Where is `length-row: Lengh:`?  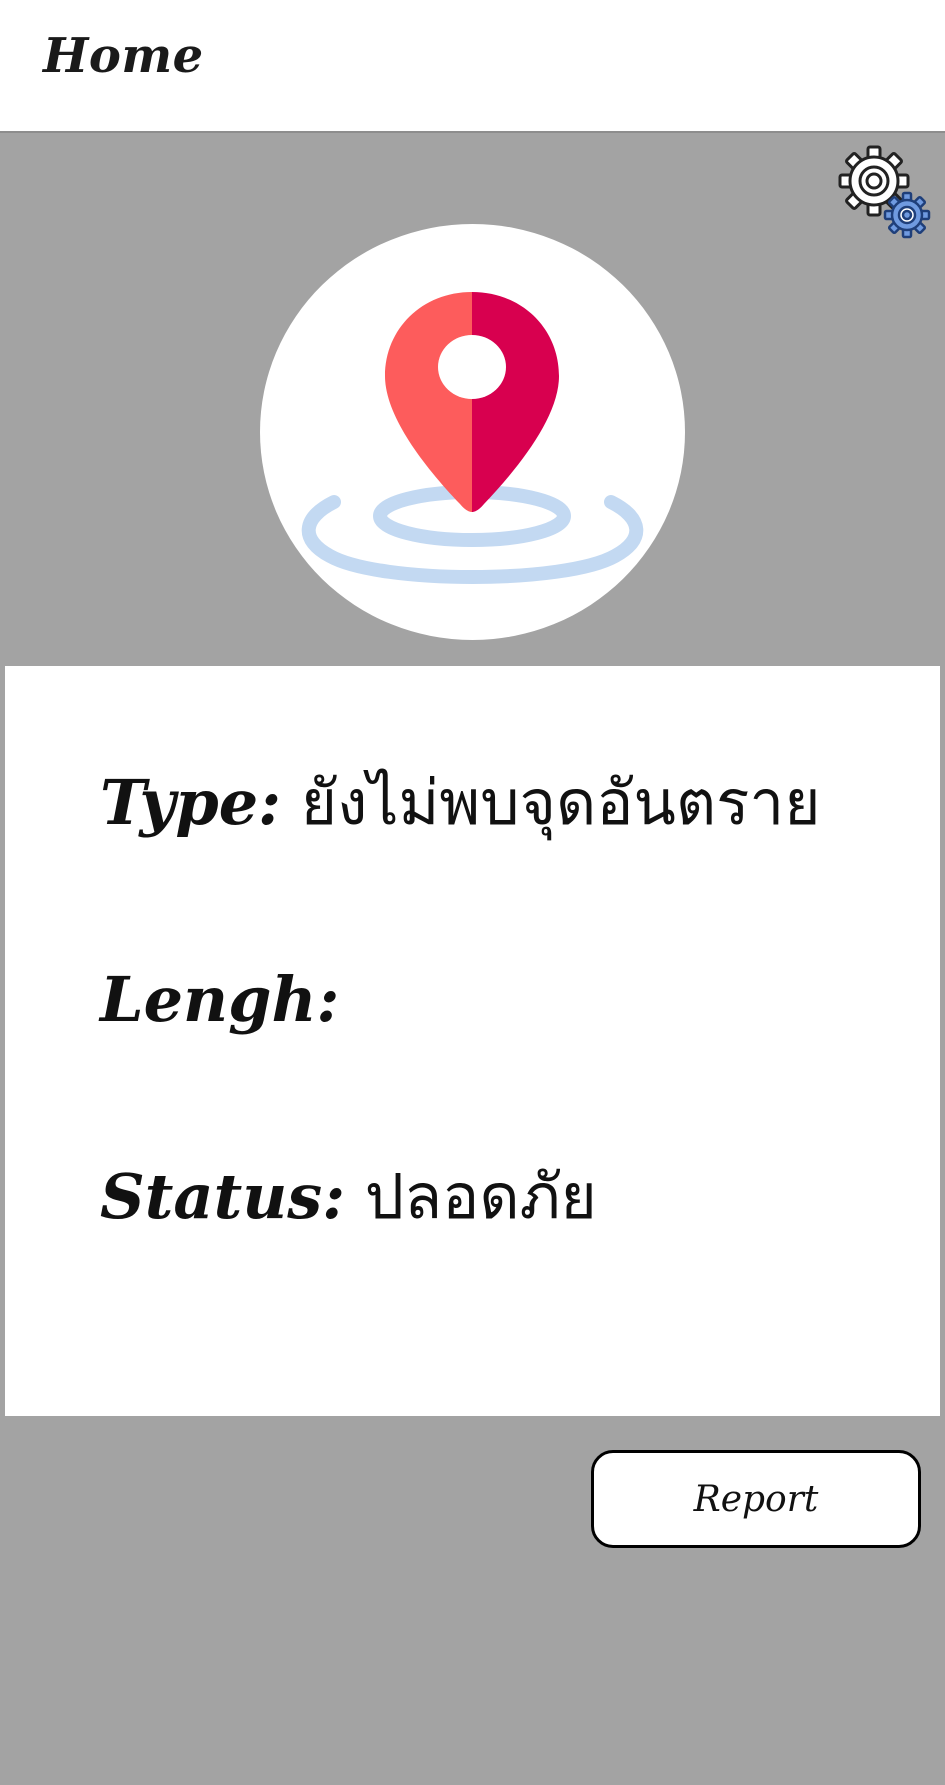 length-row: Lengh: is located at coordinates (219, 1000).